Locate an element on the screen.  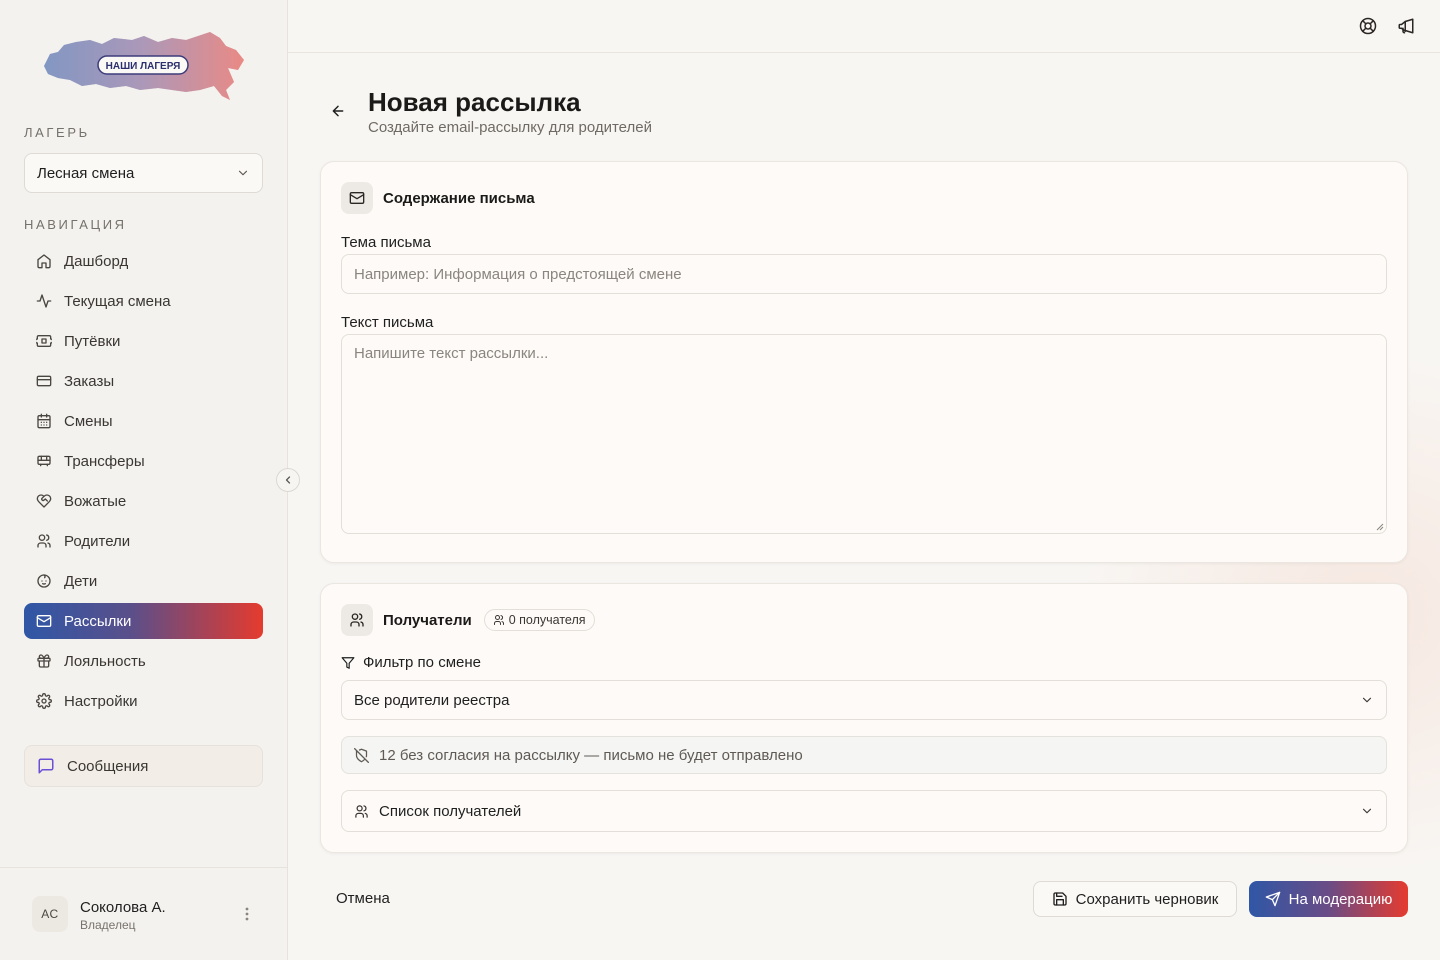
gift-icon is located at coordinates (44, 661).